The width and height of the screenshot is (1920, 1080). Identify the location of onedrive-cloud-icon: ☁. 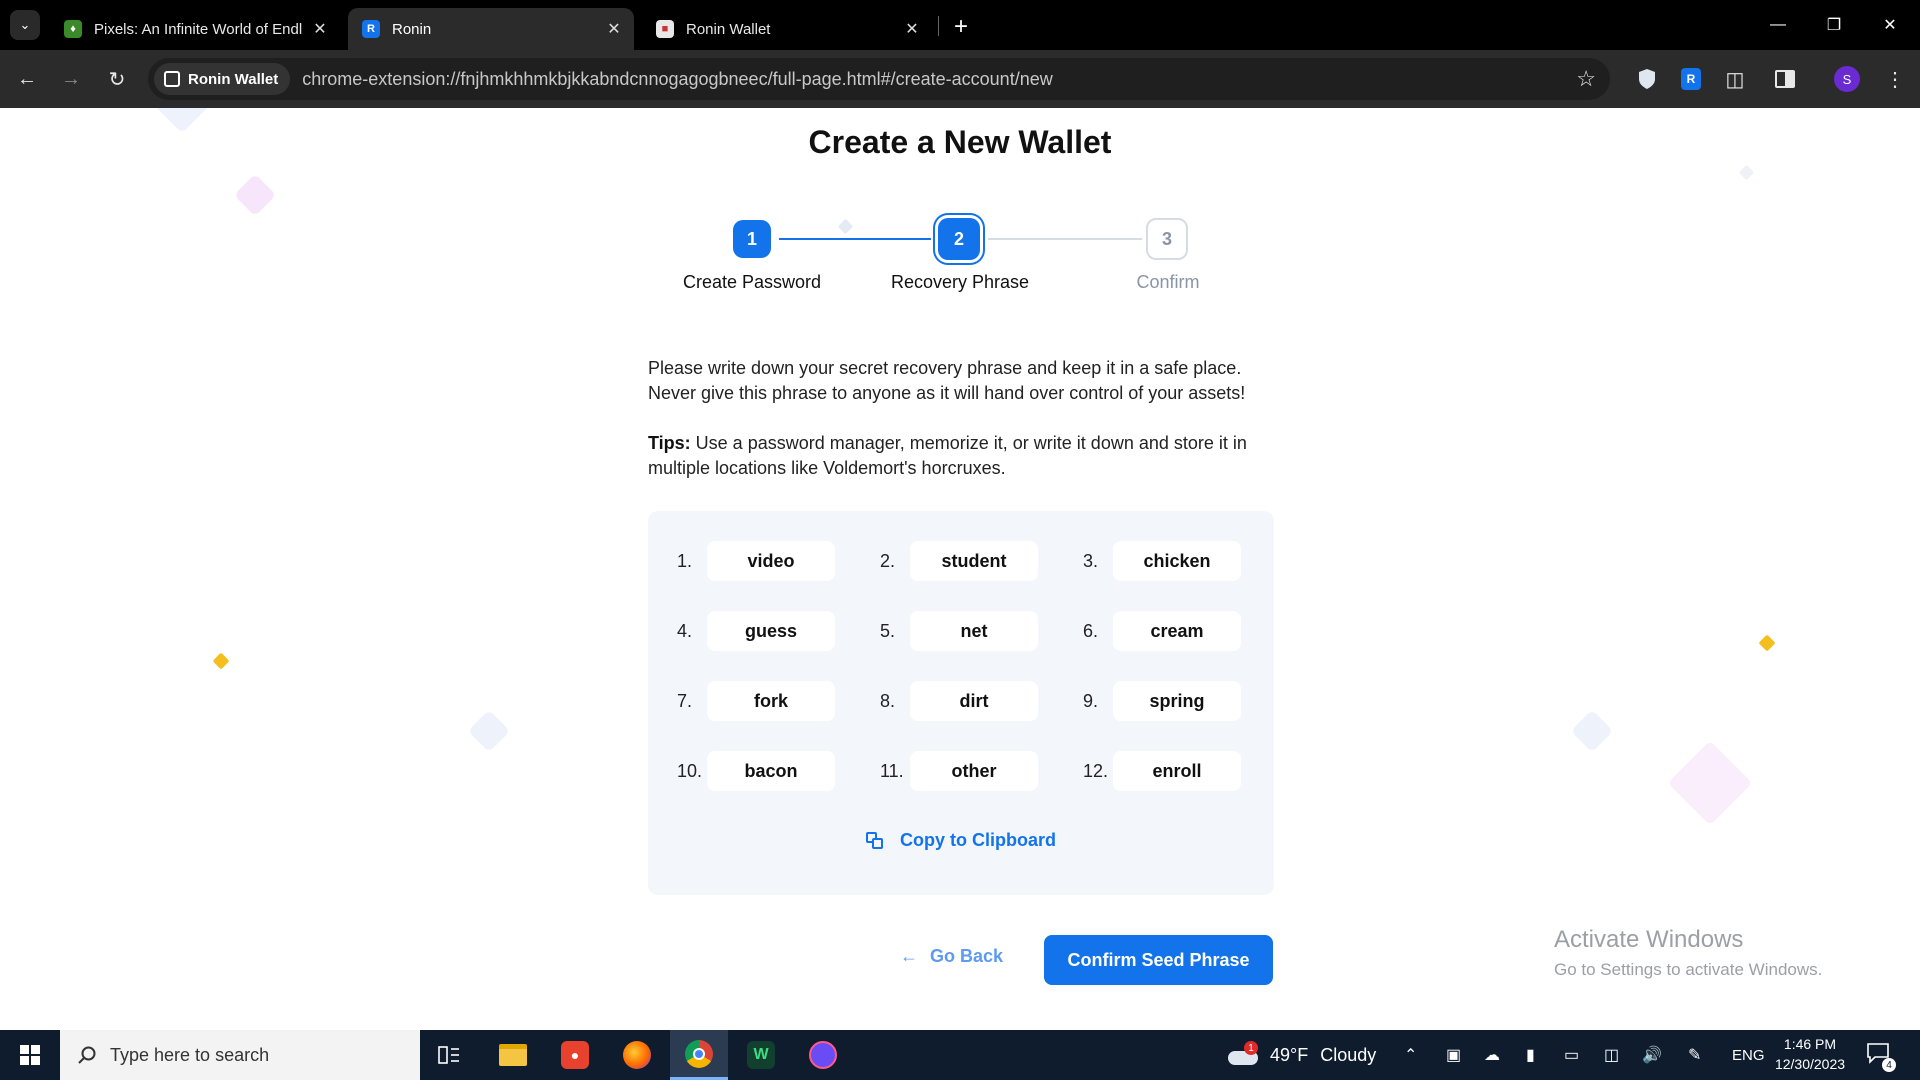
(1492, 1055).